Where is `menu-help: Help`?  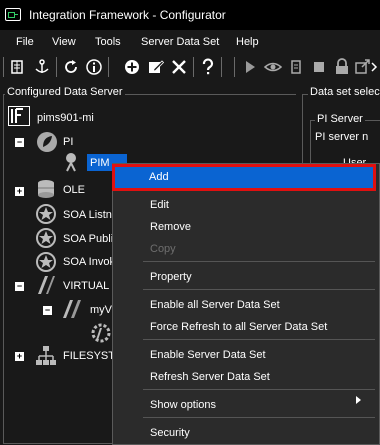 menu-help: Help is located at coordinates (247, 42).